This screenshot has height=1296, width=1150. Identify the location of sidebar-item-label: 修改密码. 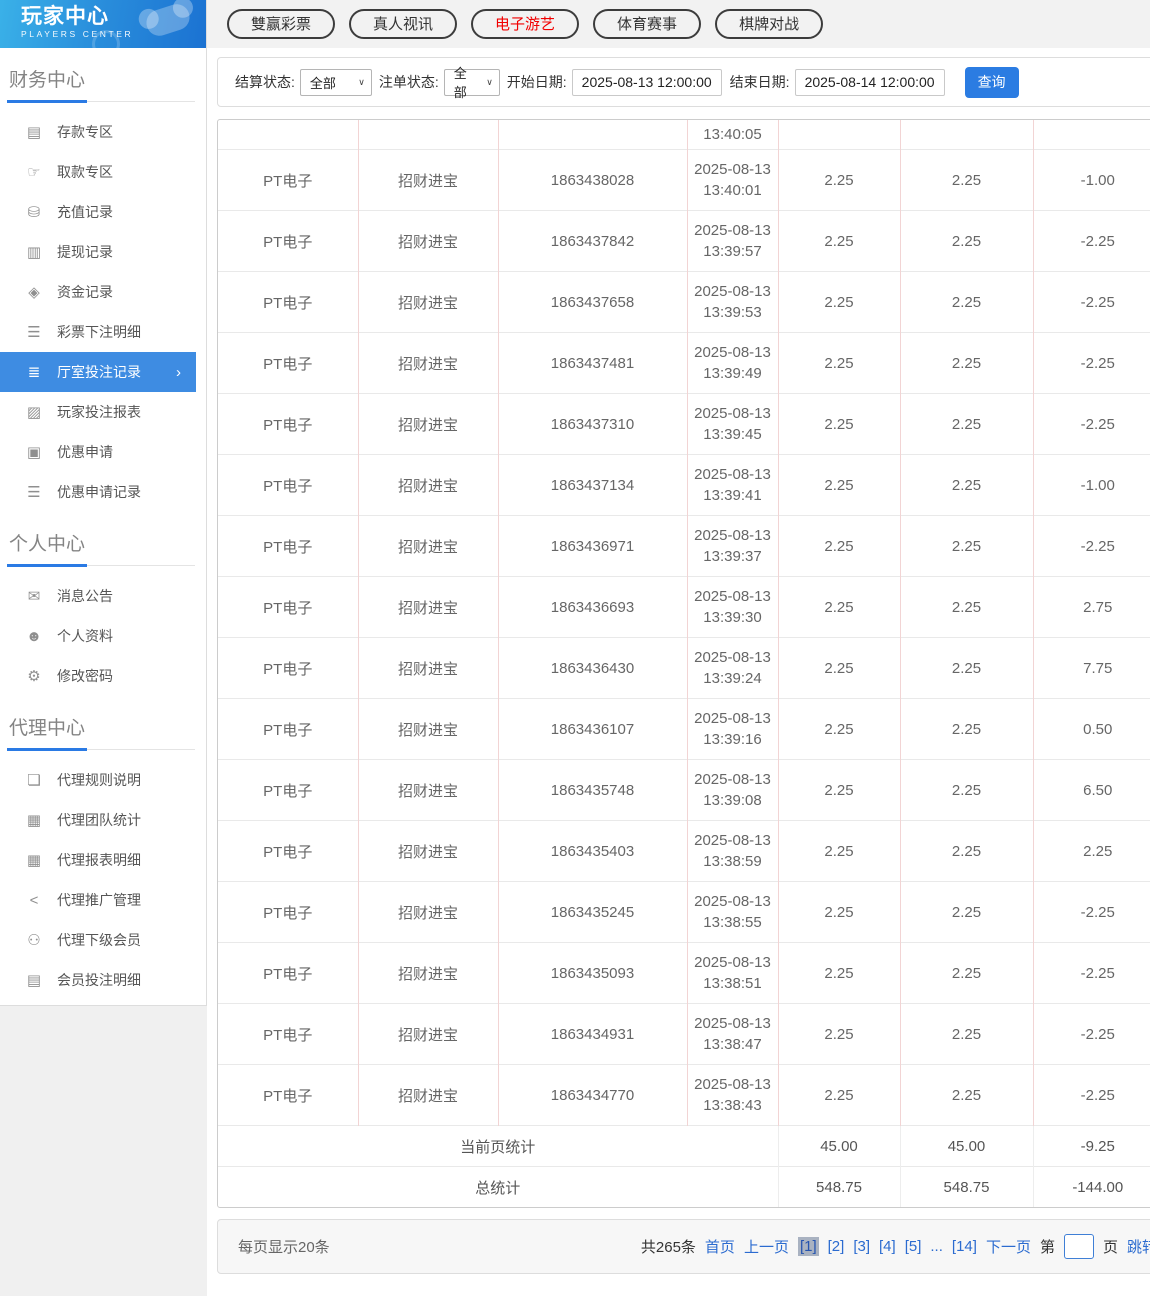
(85, 676).